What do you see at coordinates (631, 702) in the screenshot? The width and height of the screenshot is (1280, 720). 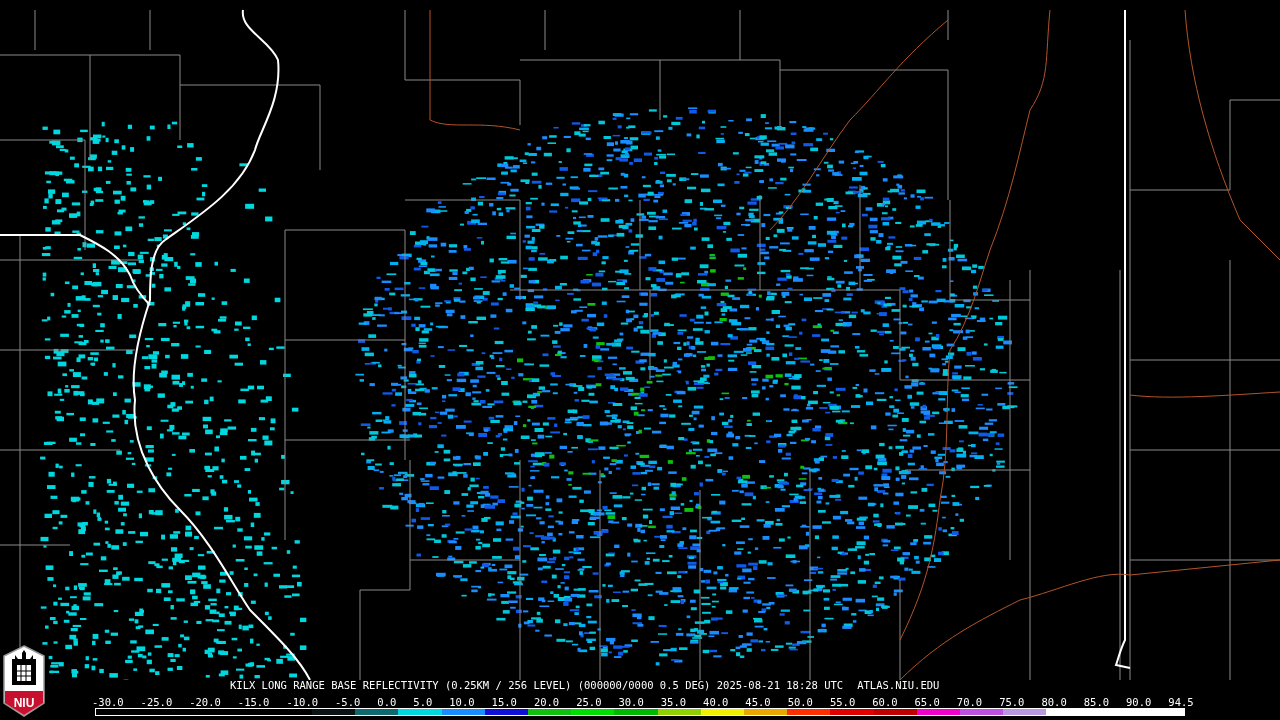 I see `scale-label: 30.0` at bounding box center [631, 702].